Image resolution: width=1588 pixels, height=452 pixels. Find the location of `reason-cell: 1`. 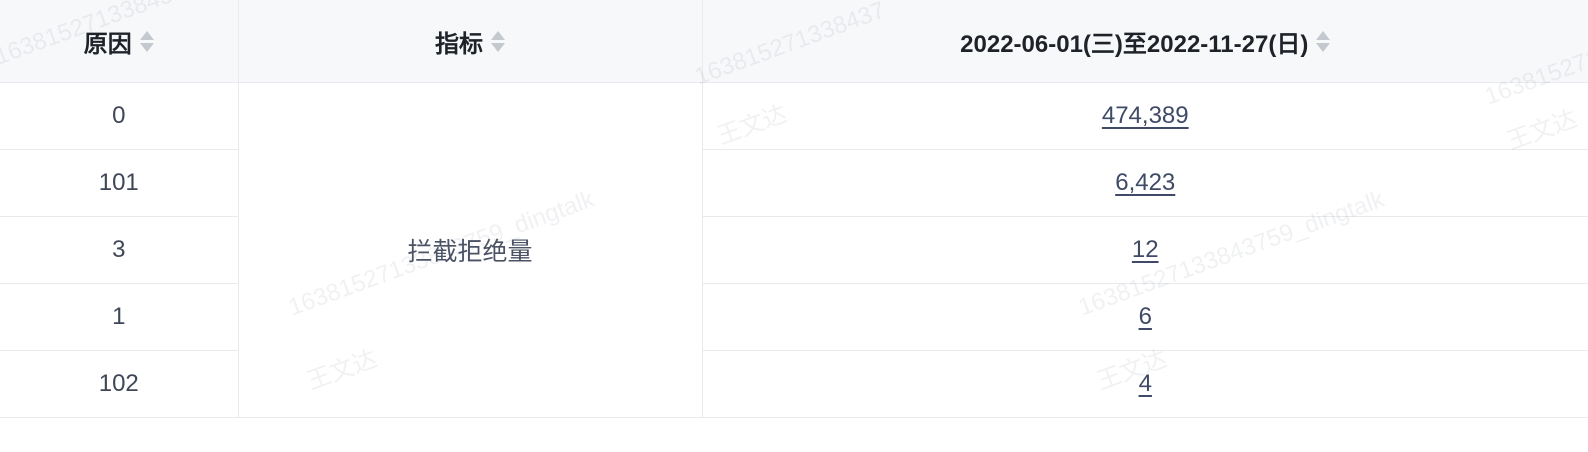

reason-cell: 1 is located at coordinates (119, 317).